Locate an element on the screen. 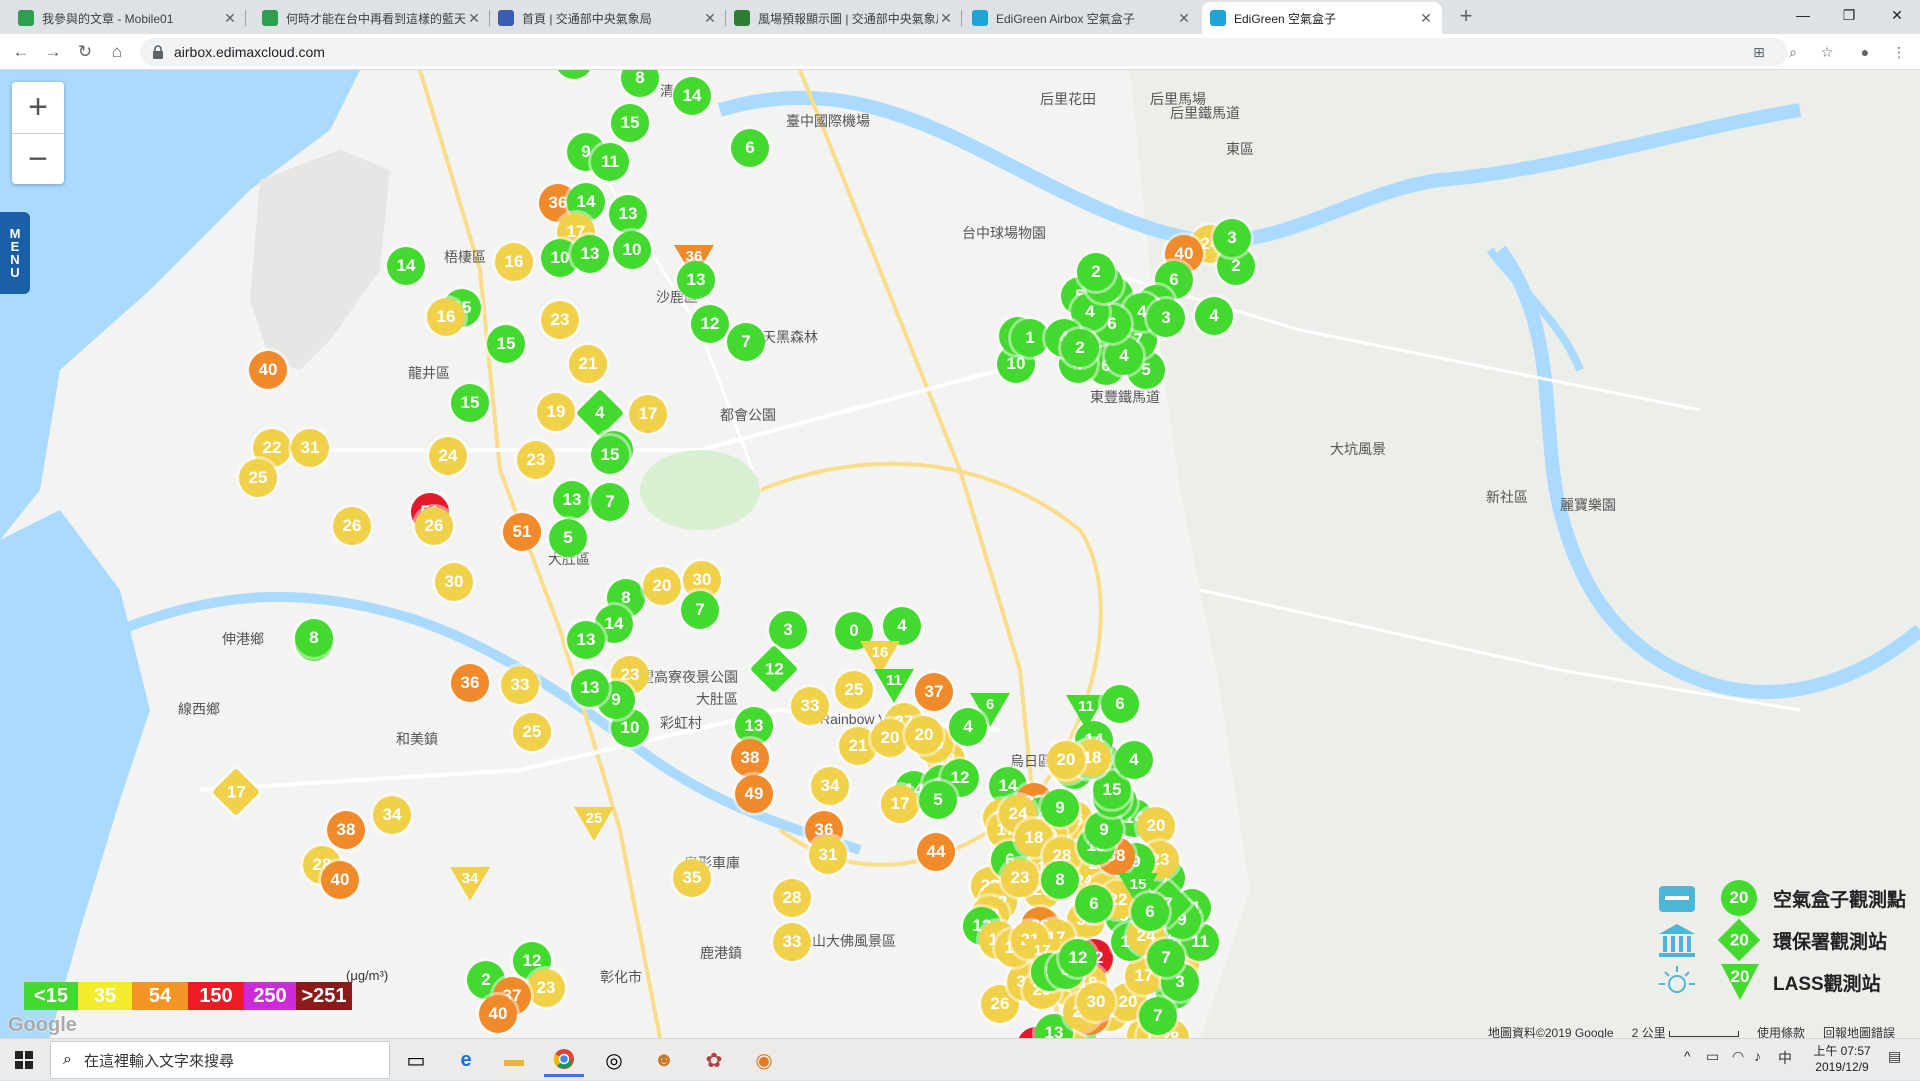 This screenshot has height=1081, width=1920. airbox-marker: 1 is located at coordinates (1030, 338).